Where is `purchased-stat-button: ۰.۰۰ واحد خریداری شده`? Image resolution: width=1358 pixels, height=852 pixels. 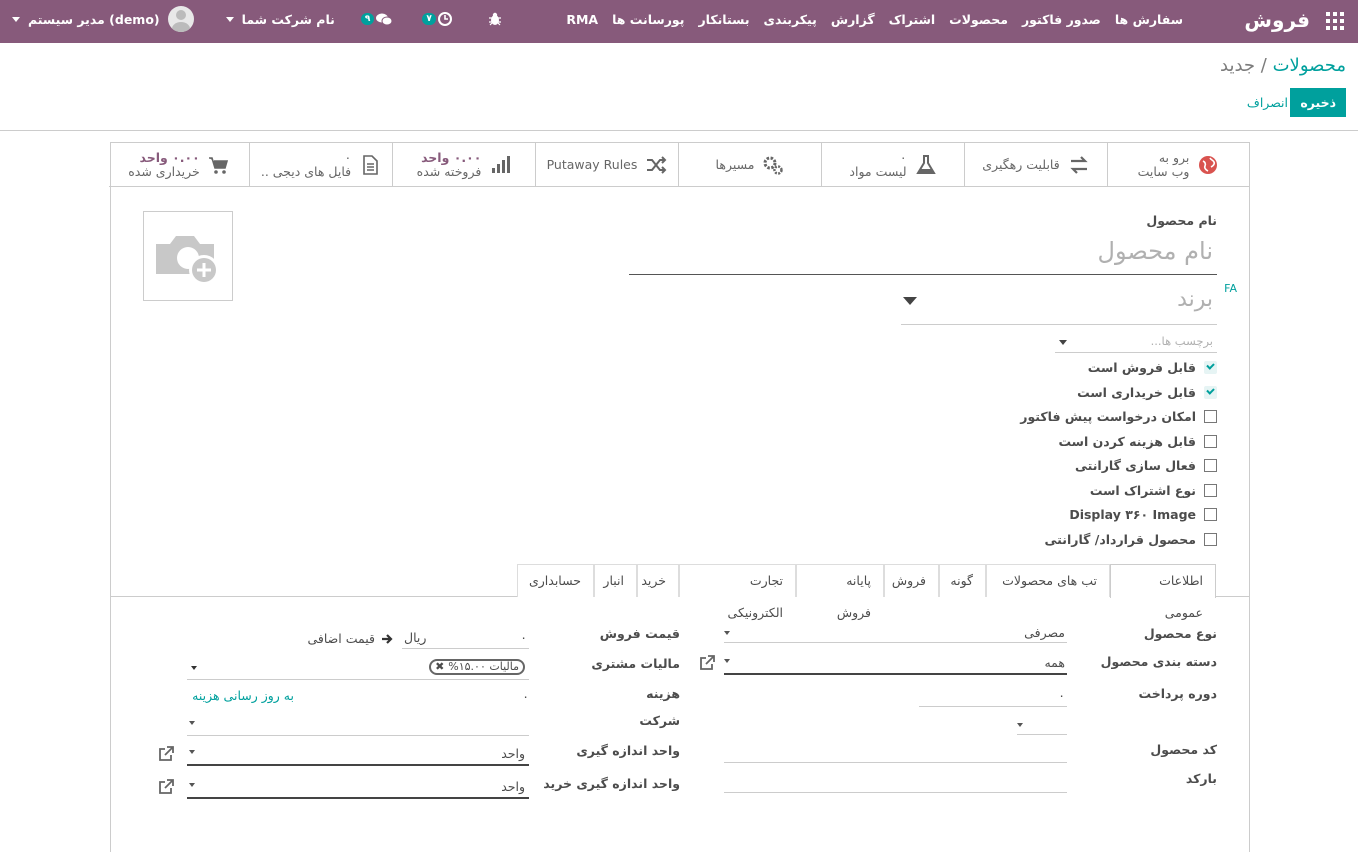
purchased-stat-button: ۰.۰۰ واحد خریداری شده is located at coordinates (179, 165).